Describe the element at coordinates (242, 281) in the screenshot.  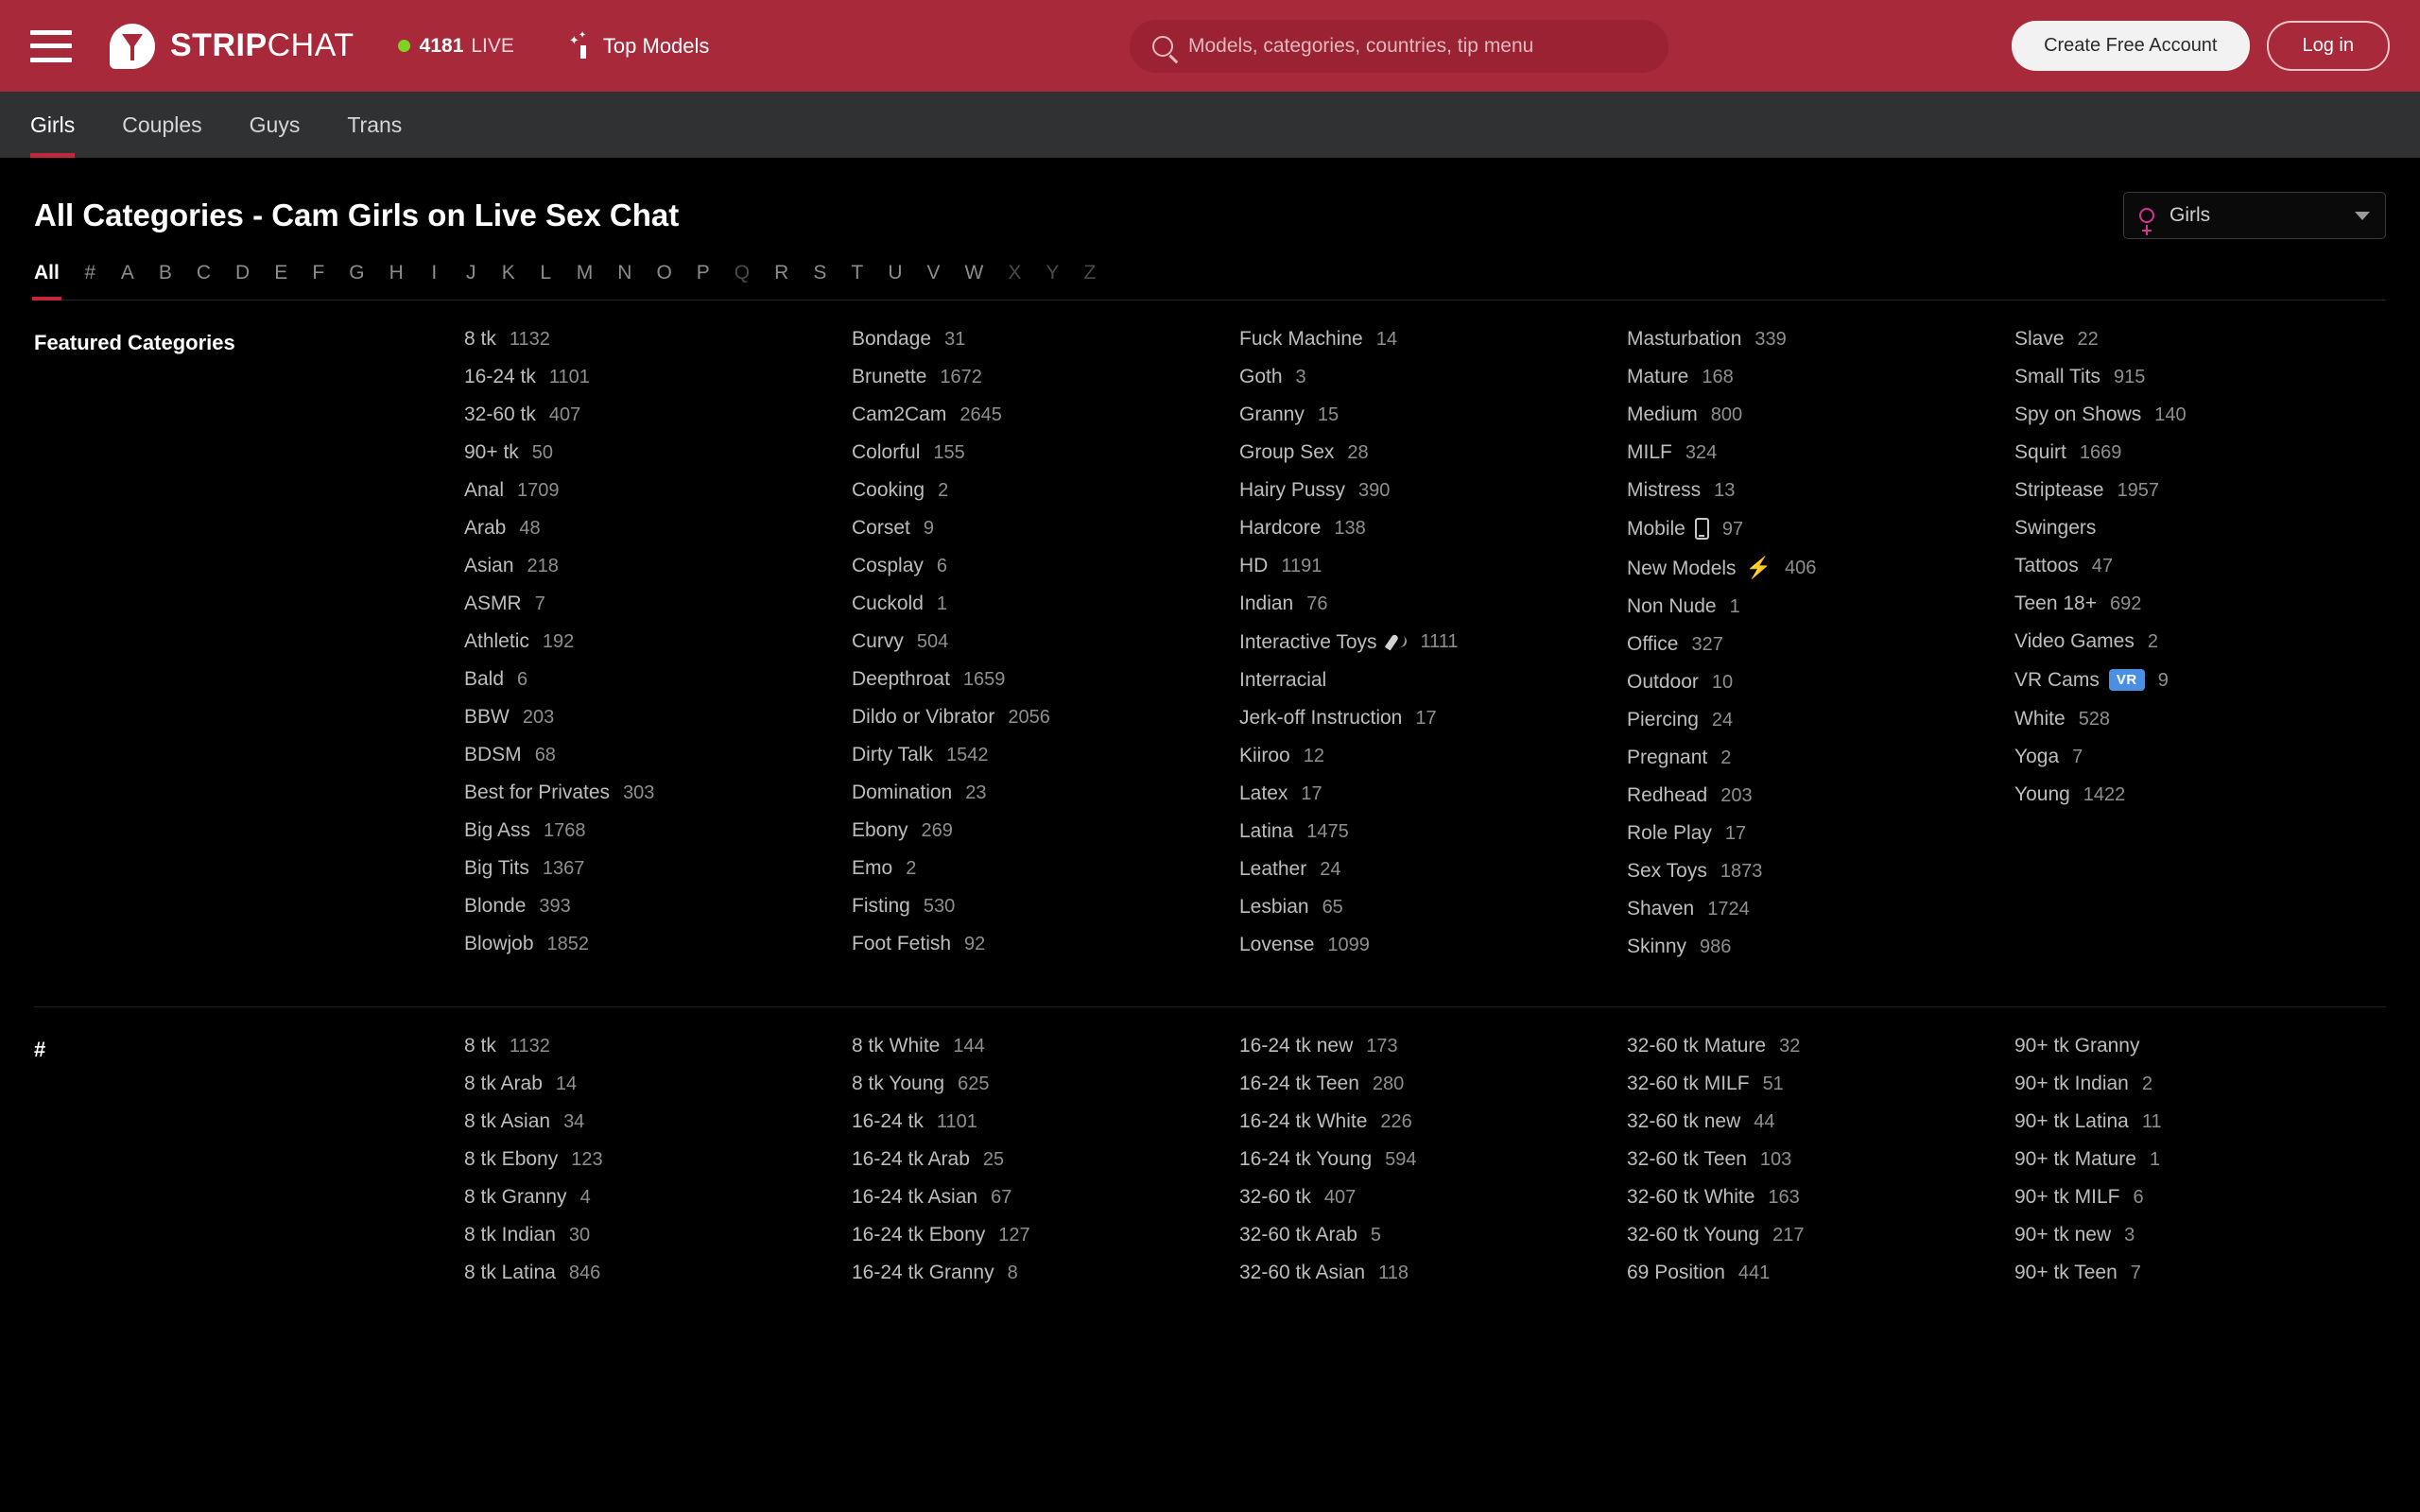
I see `alpha-filter-d: D` at that location.